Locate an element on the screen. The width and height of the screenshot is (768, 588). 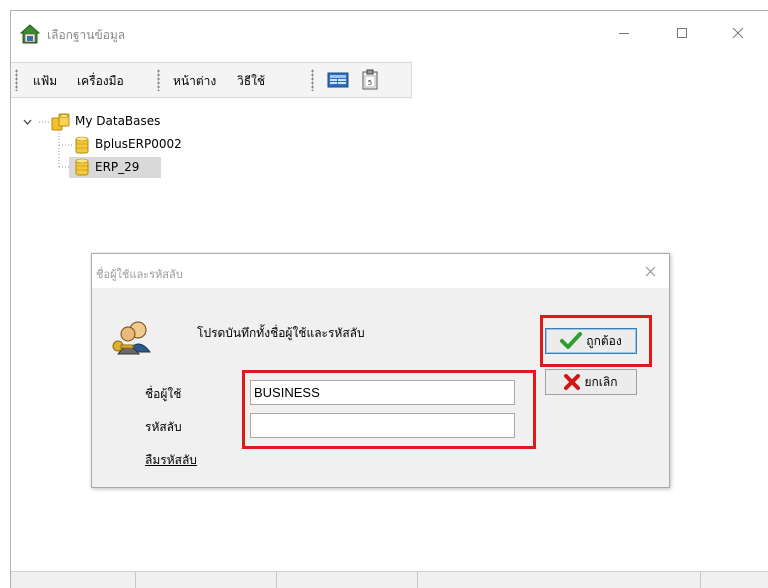
cancel-button: ยกเลิก is located at coordinates (591, 382).